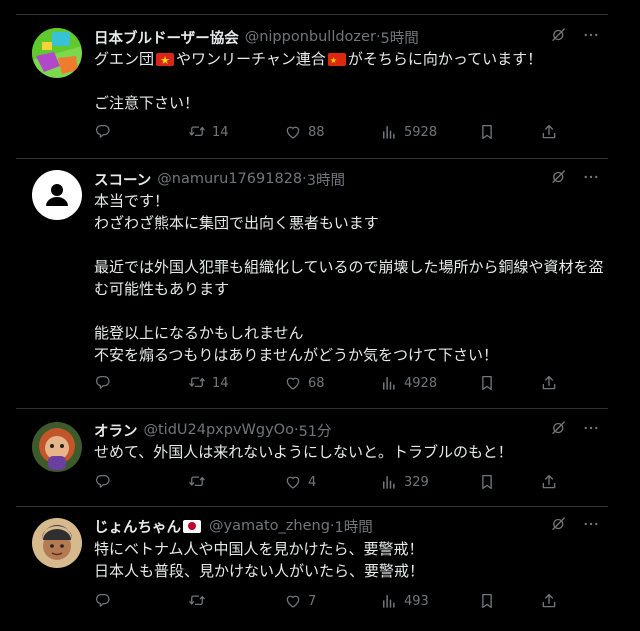 The height and width of the screenshot is (631, 640). I want to click on display-name: スコーン, so click(122, 179).